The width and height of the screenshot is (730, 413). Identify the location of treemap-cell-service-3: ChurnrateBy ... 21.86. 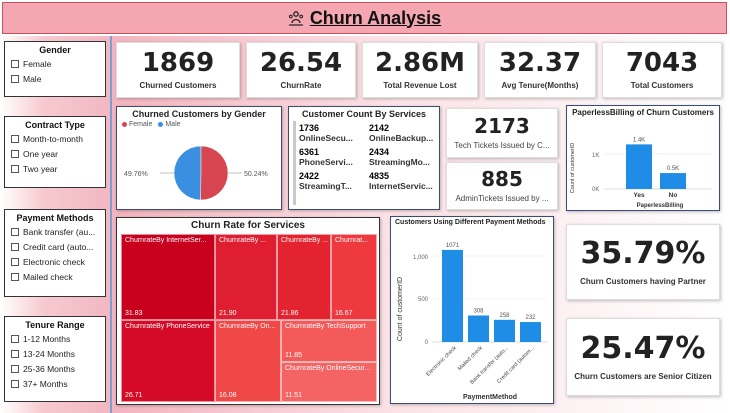
(304, 277).